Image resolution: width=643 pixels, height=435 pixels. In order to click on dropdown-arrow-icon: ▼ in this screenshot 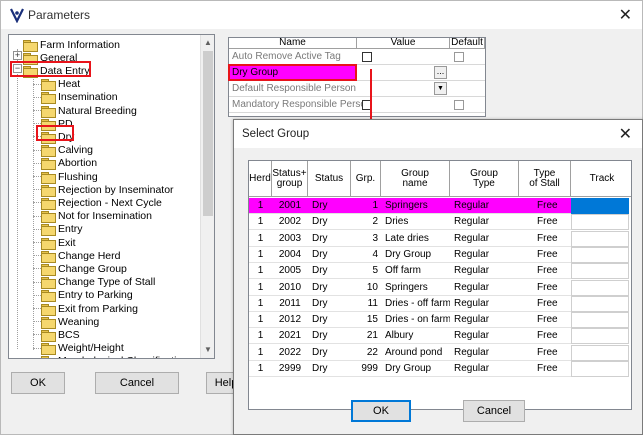, I will do `click(440, 88)`.